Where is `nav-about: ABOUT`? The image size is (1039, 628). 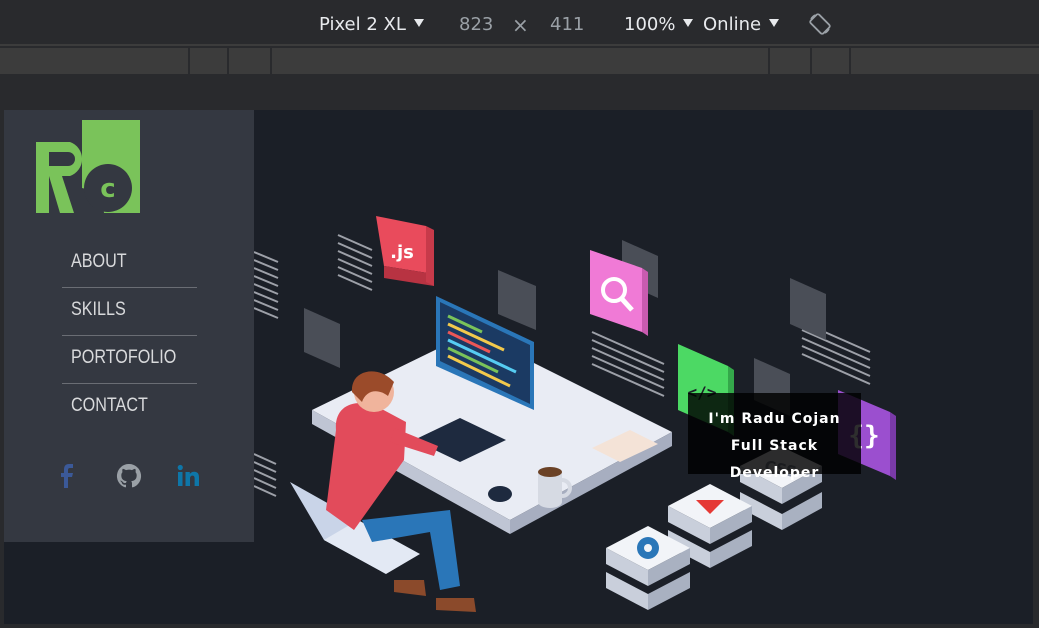 nav-about: ABOUT is located at coordinates (129, 264).